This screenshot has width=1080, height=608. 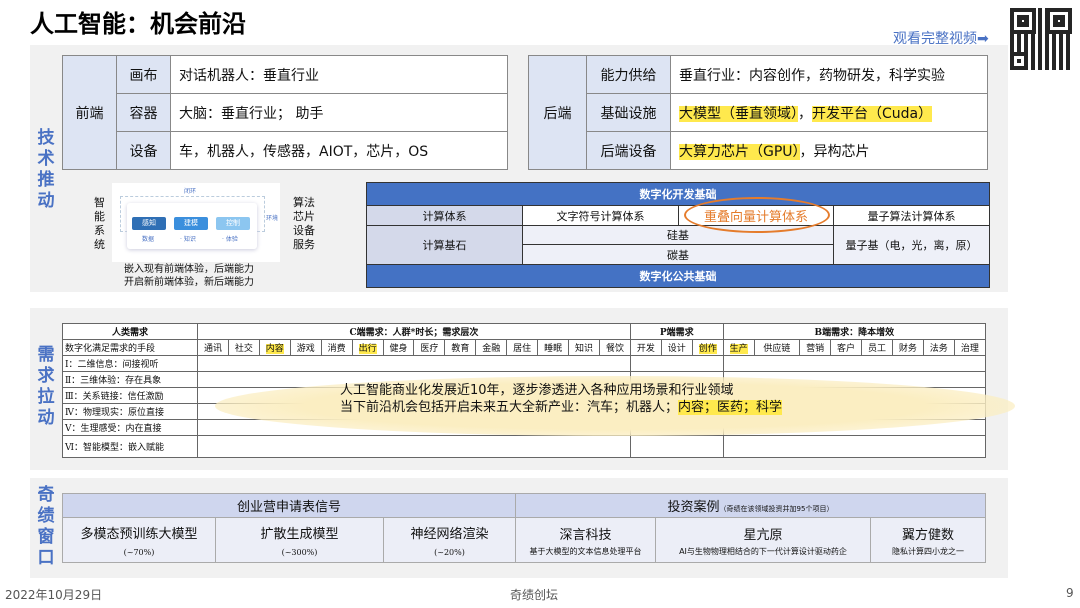 I want to click on column-label: 睡眠, so click(x=553, y=349).